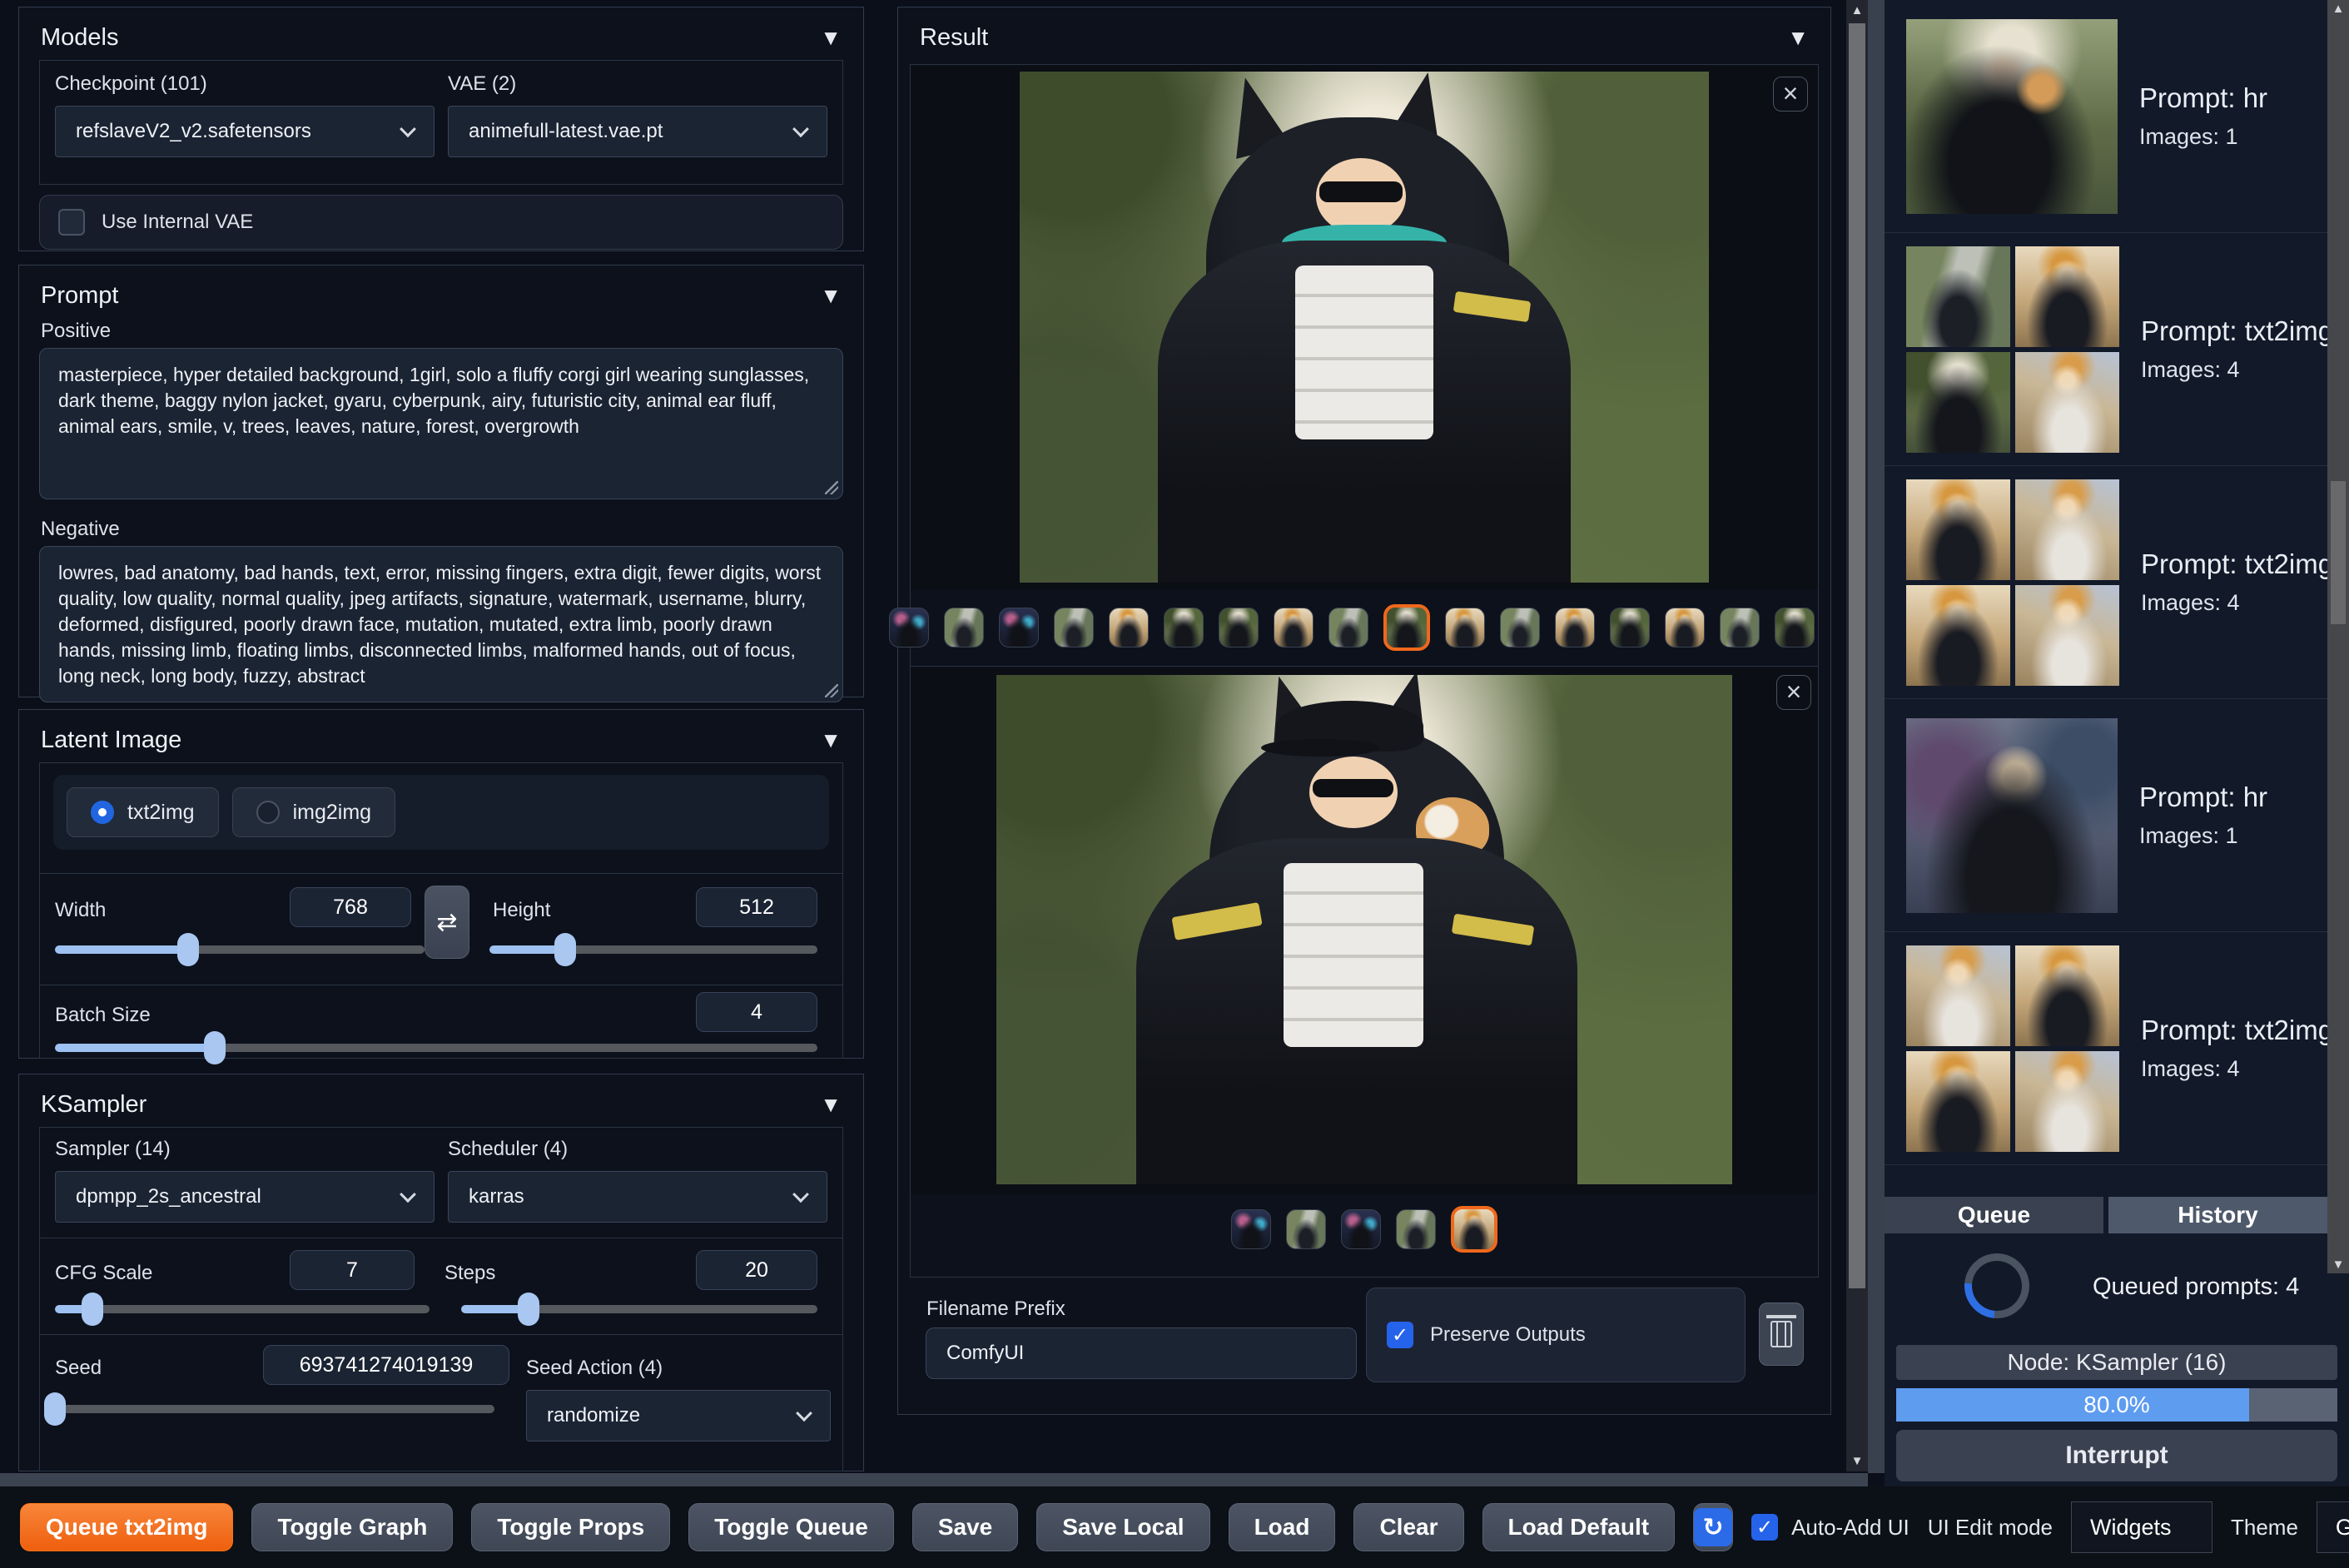 This screenshot has height=1568, width=2349. I want to click on width-input: 768, so click(350, 907).